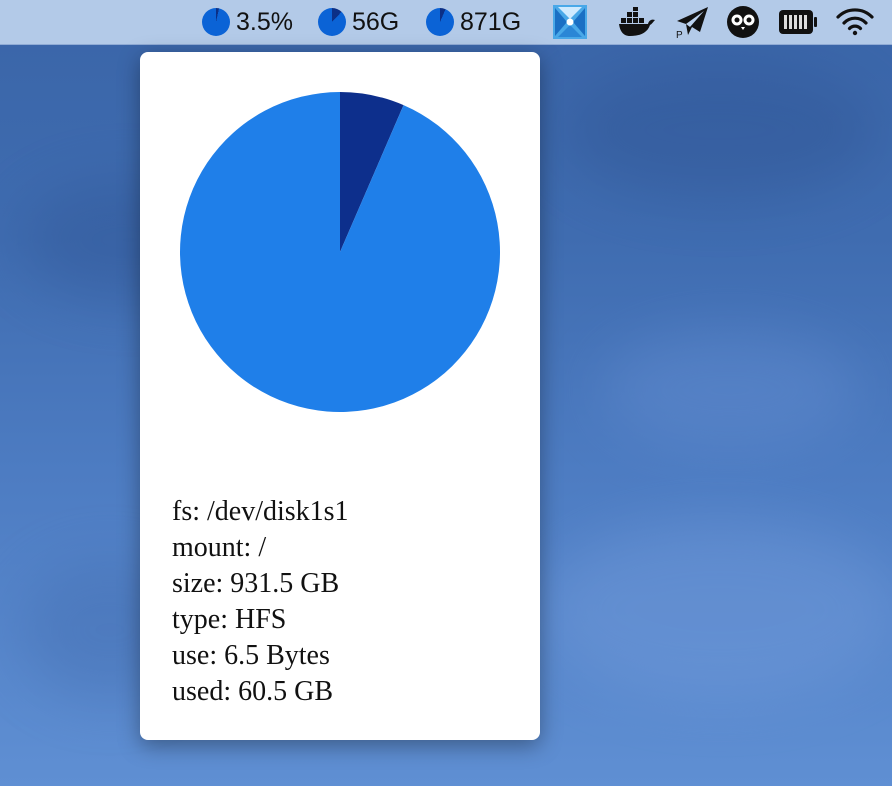 Image resolution: width=892 pixels, height=786 pixels. I want to click on disk-label: 871G, so click(491, 21).